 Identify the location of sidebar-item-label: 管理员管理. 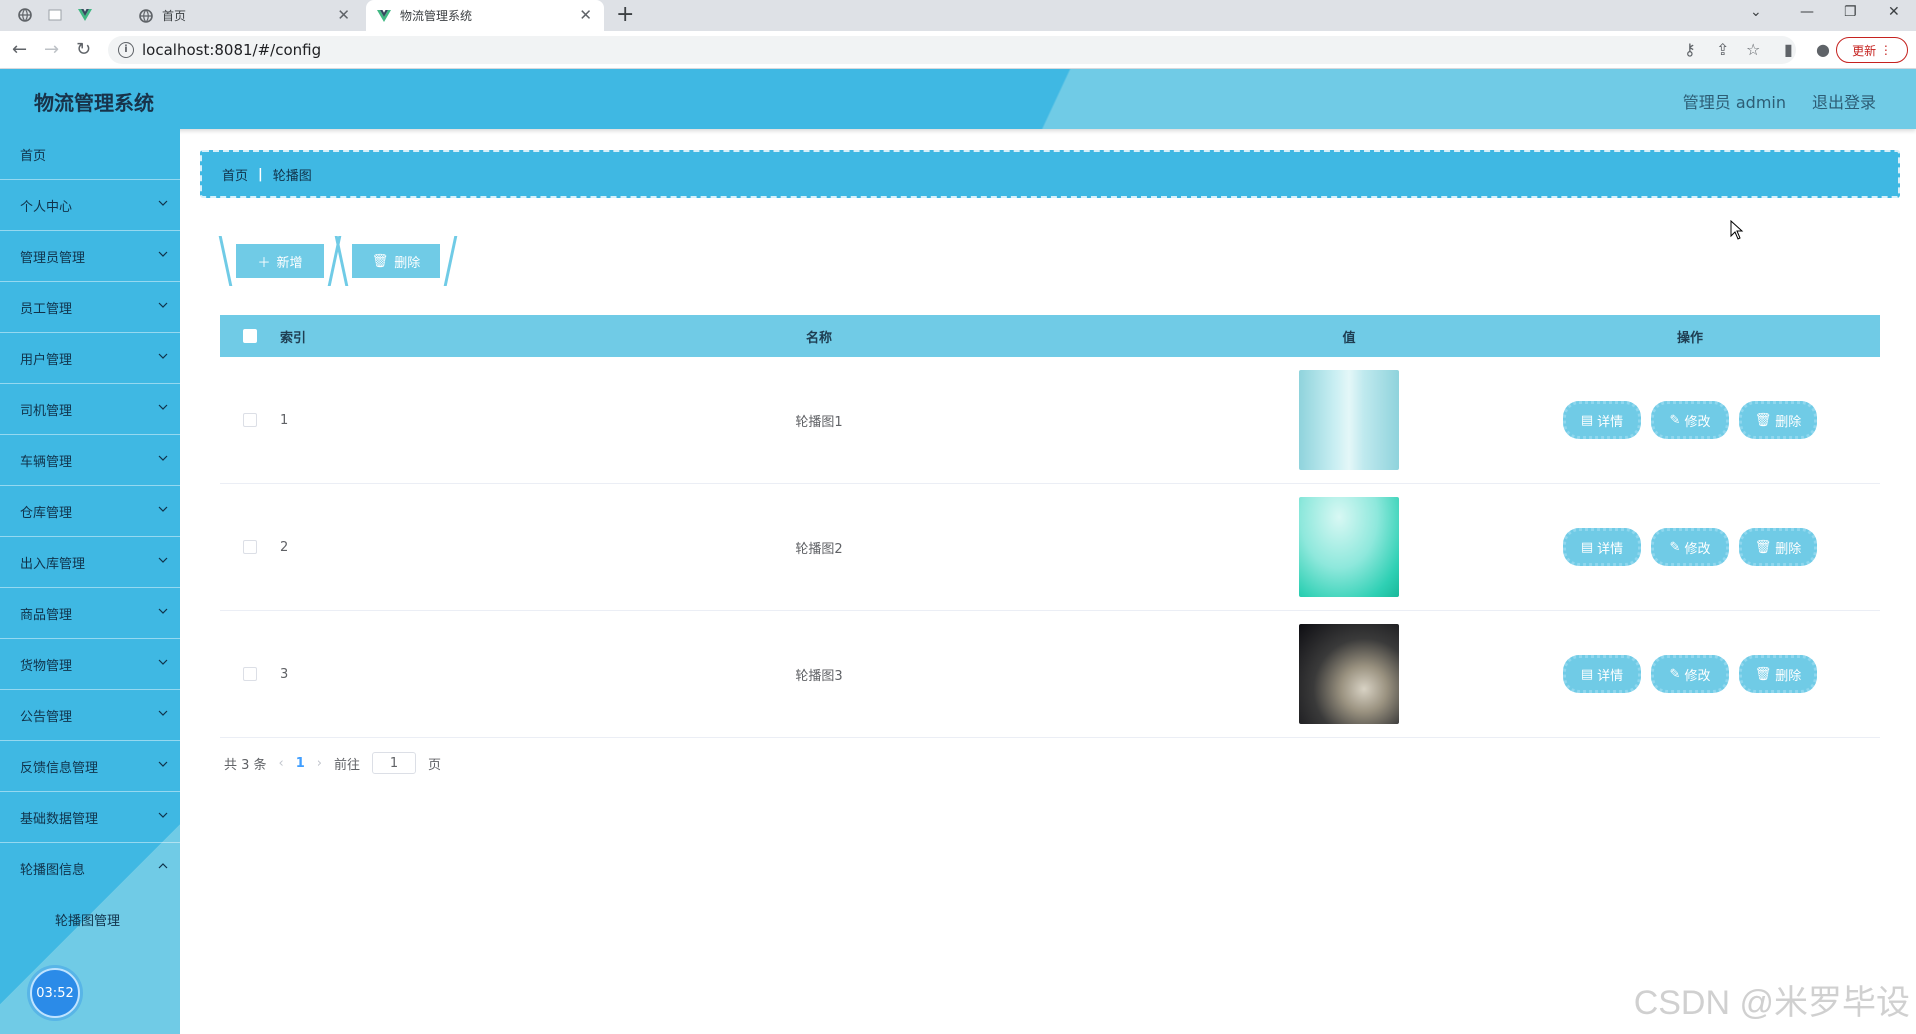
(53, 258).